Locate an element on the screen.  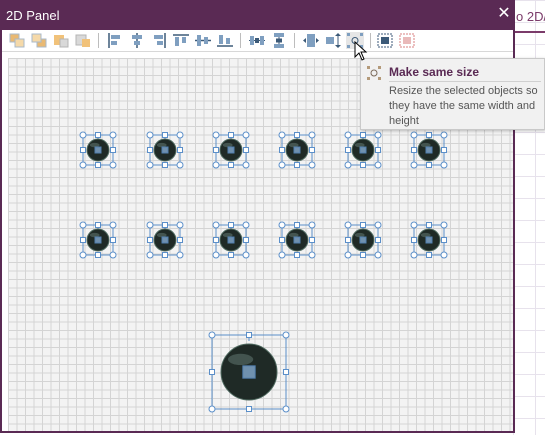
align-middle-button is located at coordinates (203, 40).